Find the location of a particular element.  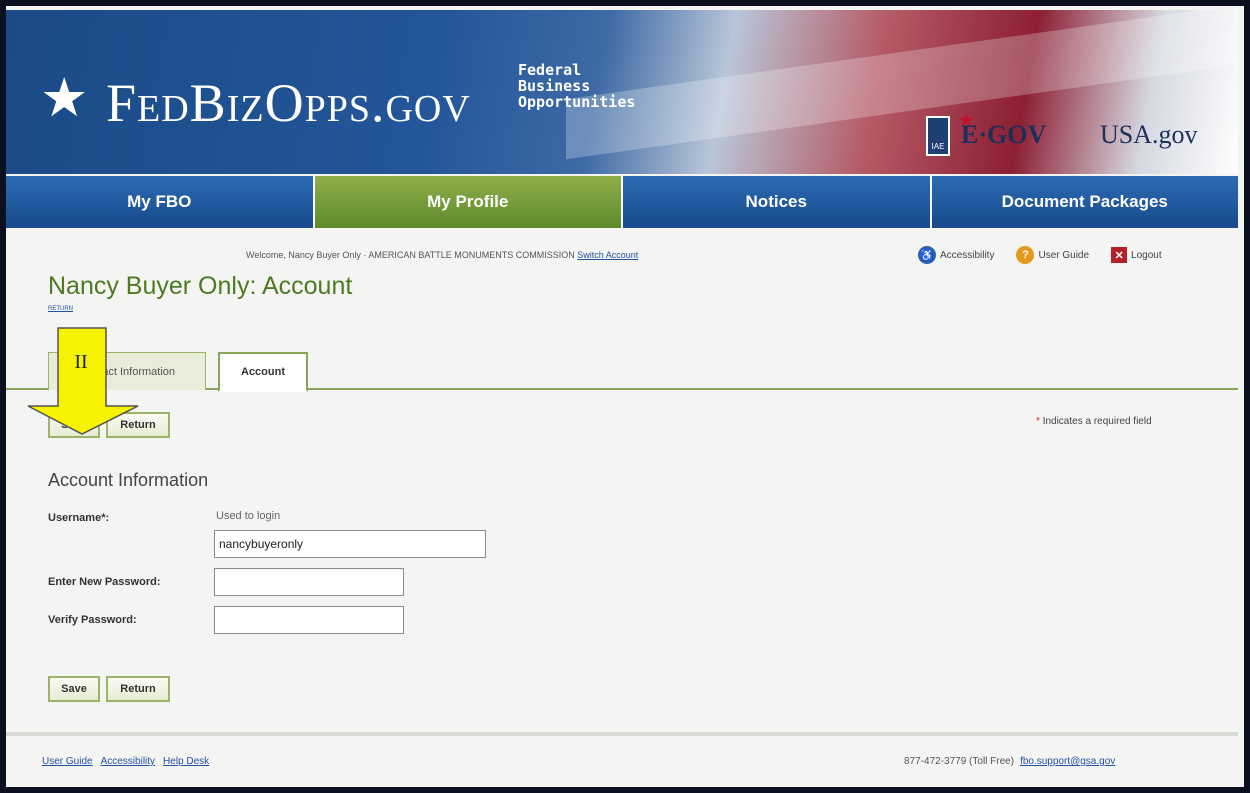

logout-link: ✕ Logout is located at coordinates (1136, 255).